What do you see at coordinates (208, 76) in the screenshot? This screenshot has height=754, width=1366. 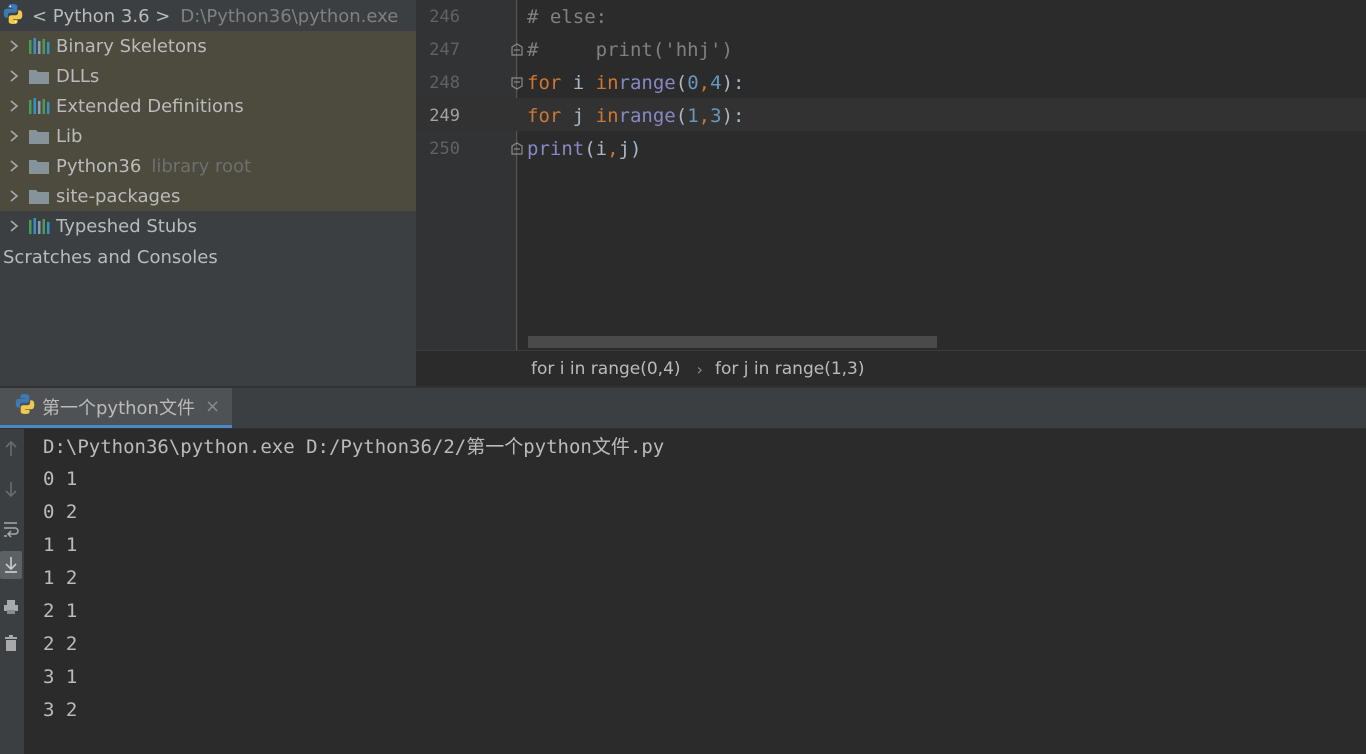 I see `tree-item-dlls: DLLs` at bounding box center [208, 76].